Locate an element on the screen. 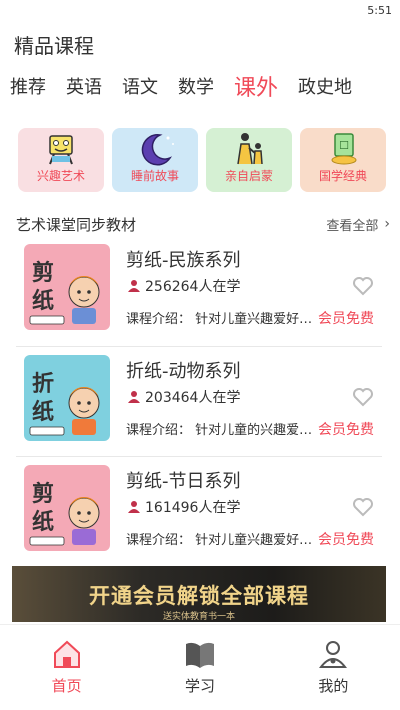  course-thumbnail-image: 折 纸 is located at coordinates (67, 398).